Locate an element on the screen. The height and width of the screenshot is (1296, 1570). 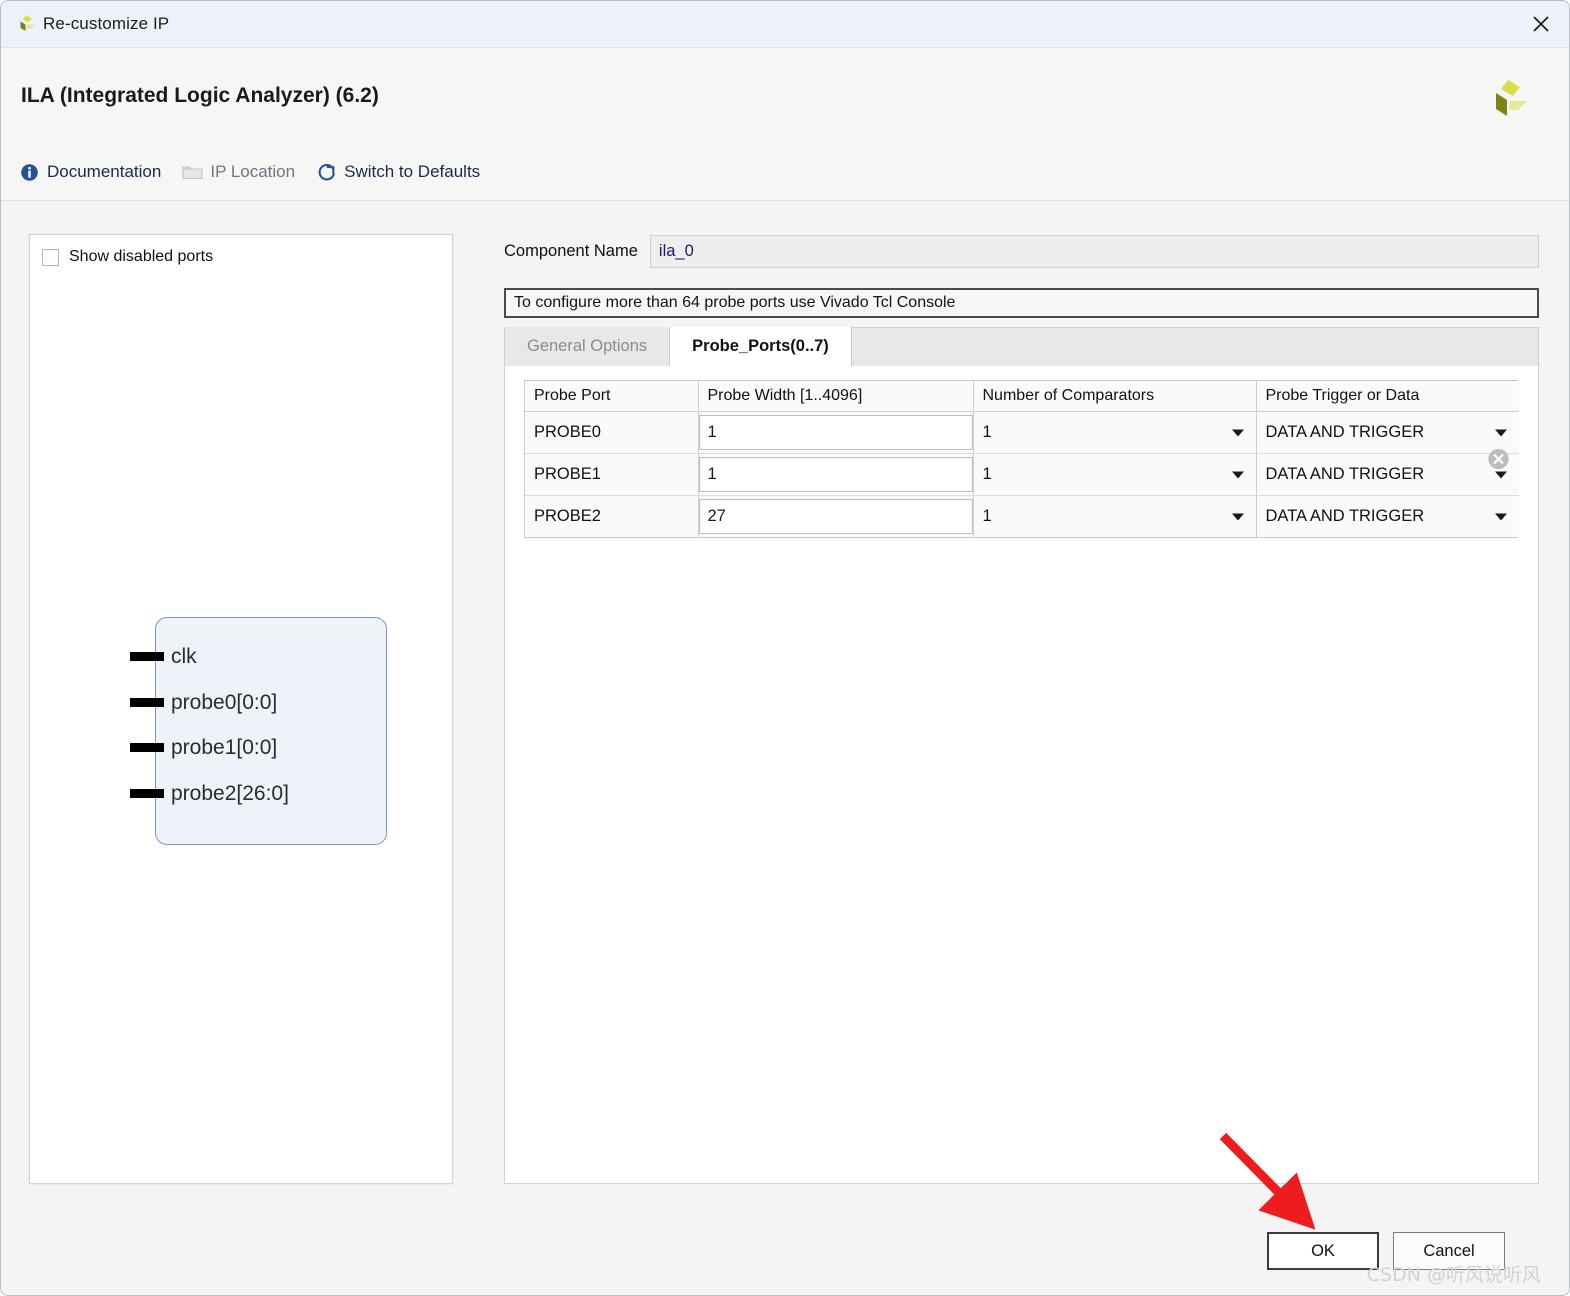
watermark: CSDN @听风说听风 is located at coordinates (1453, 1275).